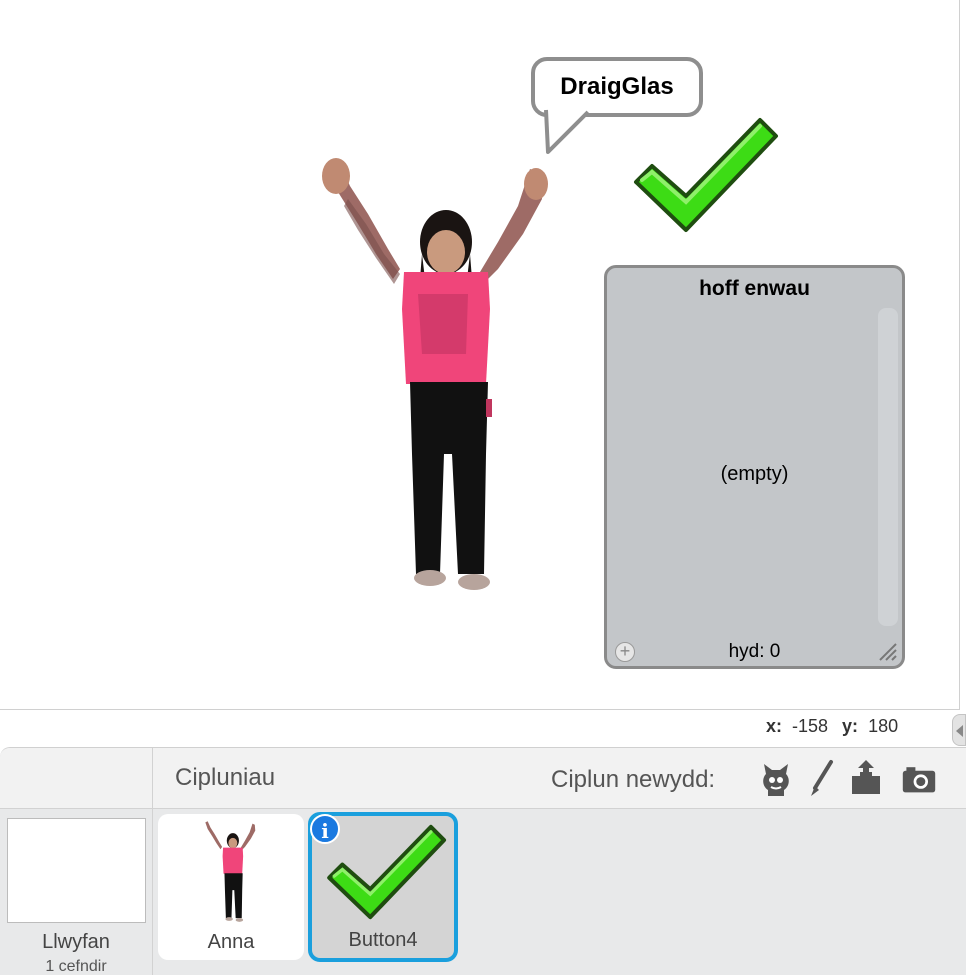 This screenshot has width=966, height=975. I want to click on stage-thumbnail, so click(76, 870).